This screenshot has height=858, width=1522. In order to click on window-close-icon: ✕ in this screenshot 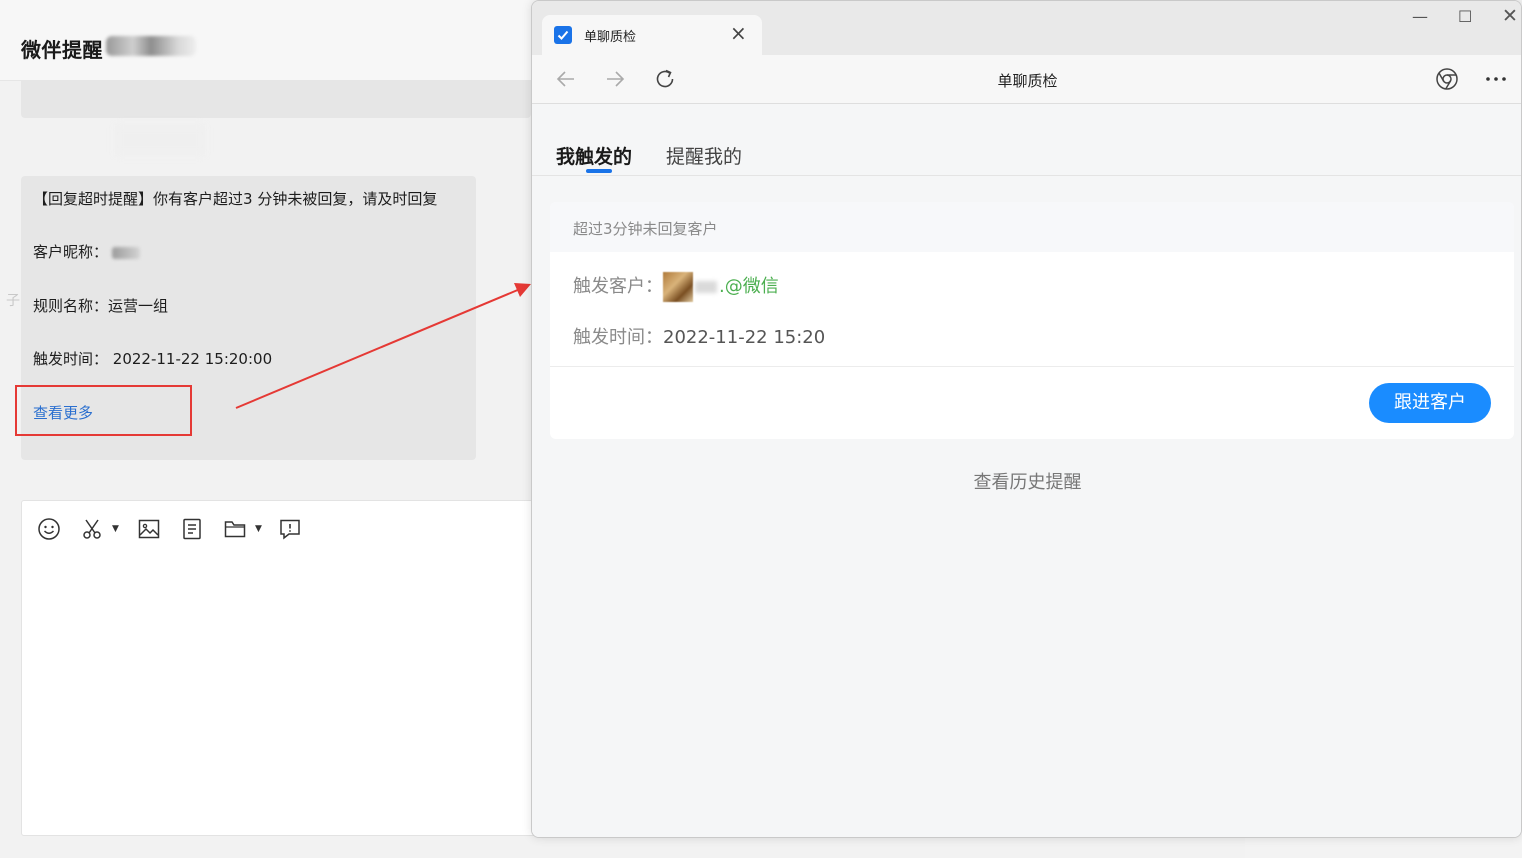, I will do `click(1510, 16)`.